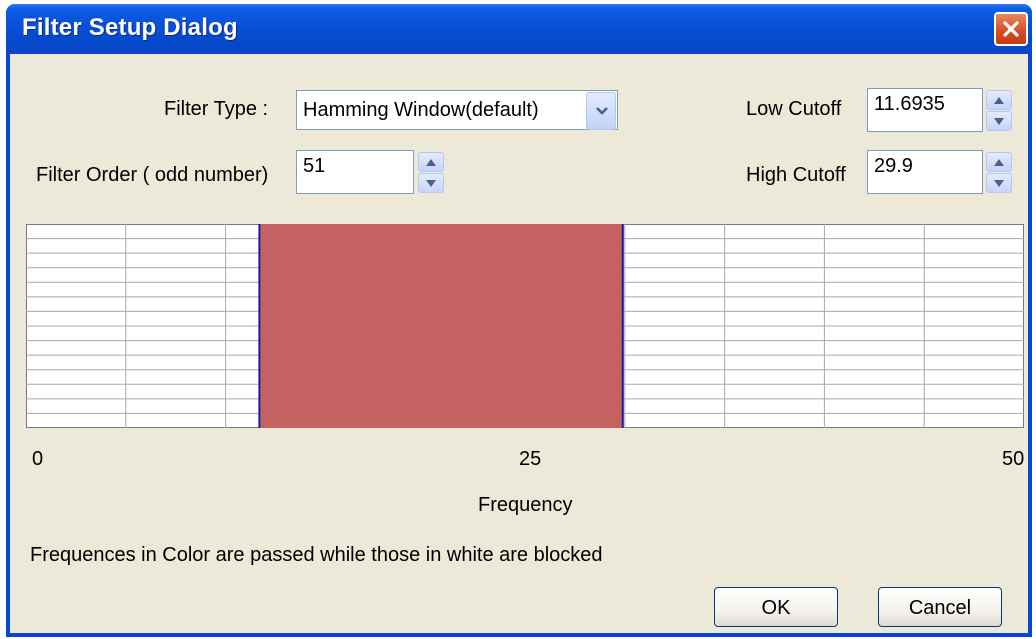  What do you see at coordinates (152, 175) in the screenshot?
I see `filter-order-label: Filter Order ( odd number)` at bounding box center [152, 175].